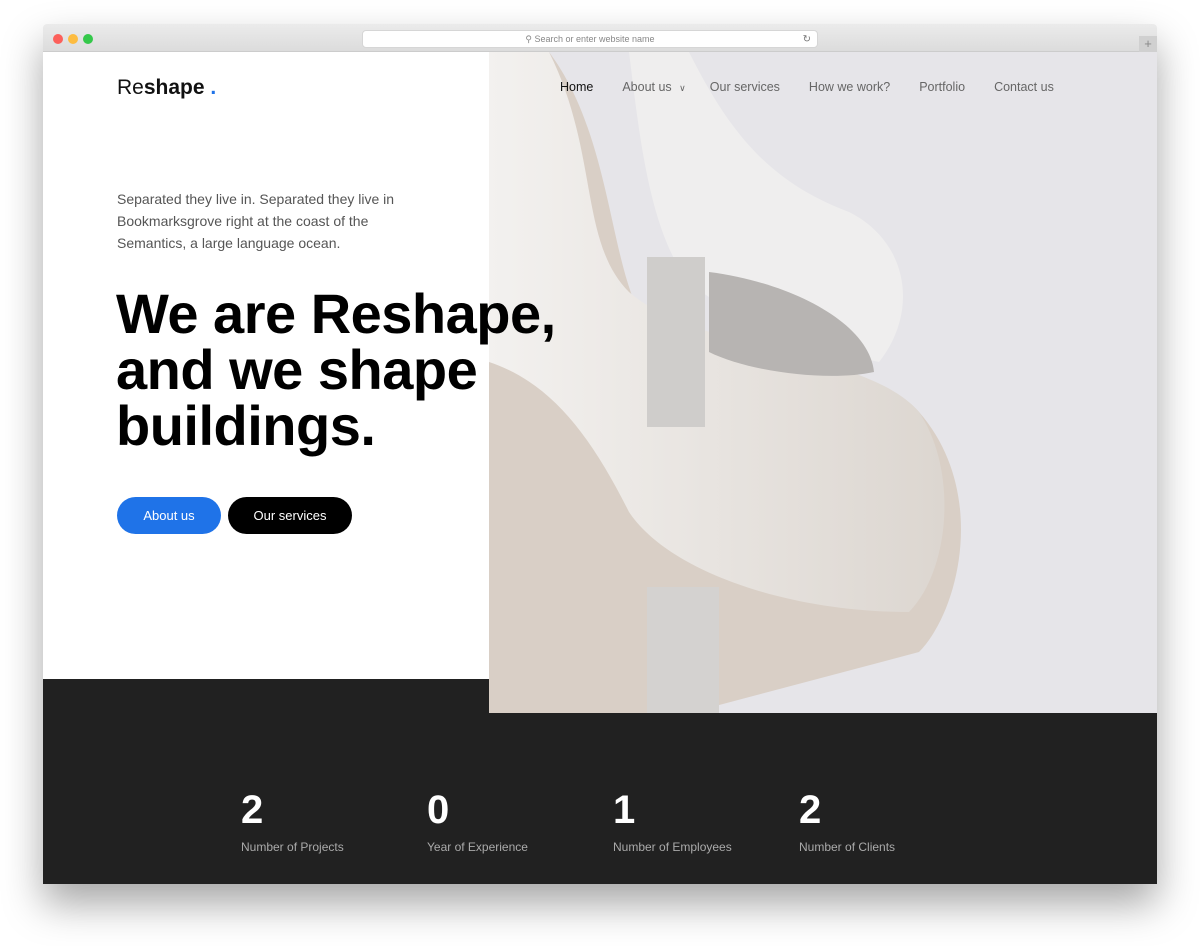 The height and width of the screenshot is (946, 1200). Describe the element at coordinates (745, 87) in the screenshot. I see `nav-our-services: Our services` at that location.